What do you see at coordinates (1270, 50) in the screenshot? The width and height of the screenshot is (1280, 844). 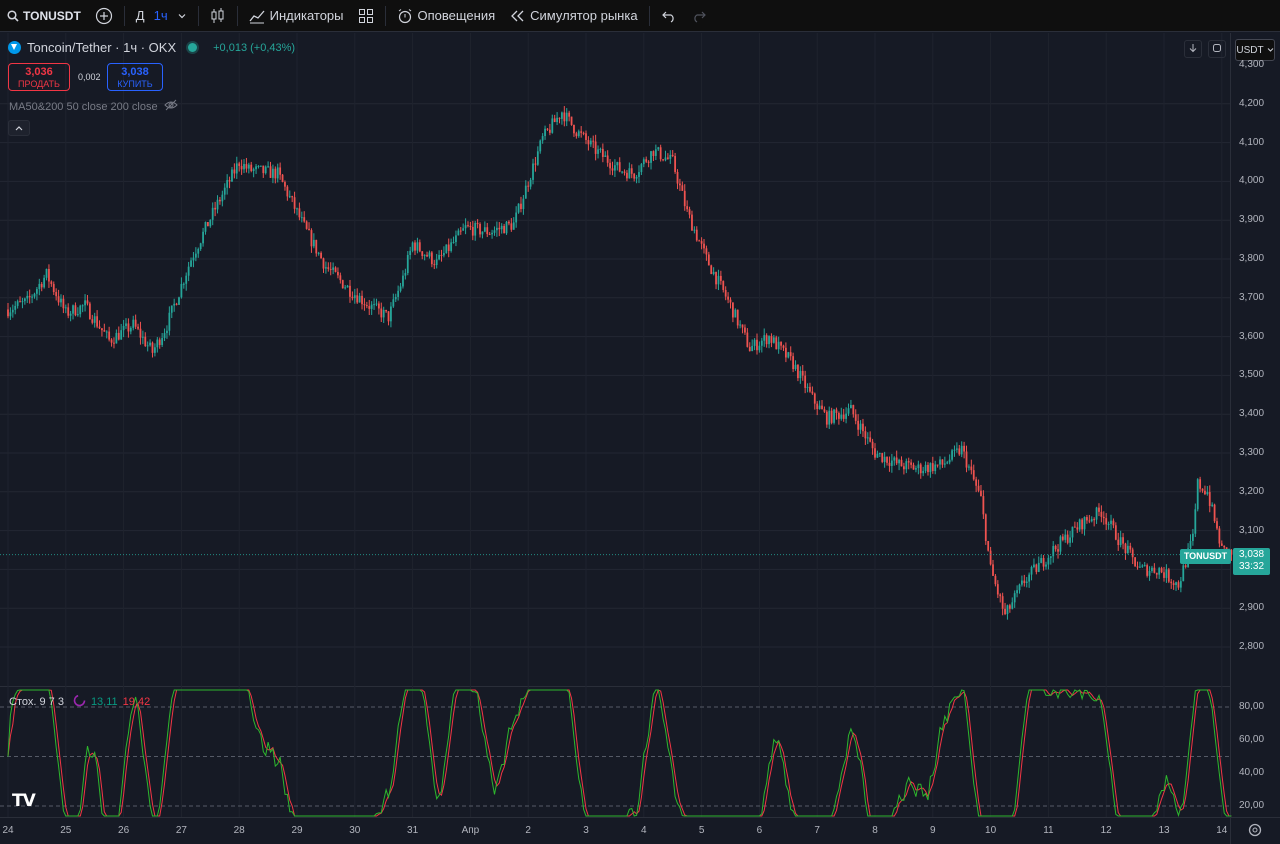 I see `chevron-down-icon` at bounding box center [1270, 50].